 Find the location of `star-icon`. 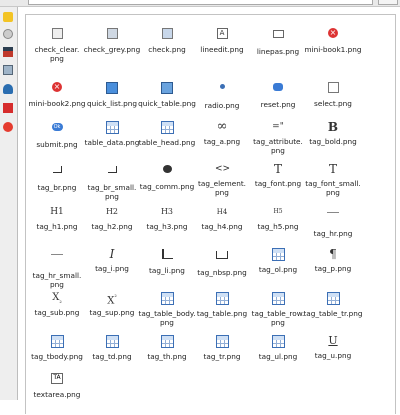

star-icon is located at coordinates (8, 17).